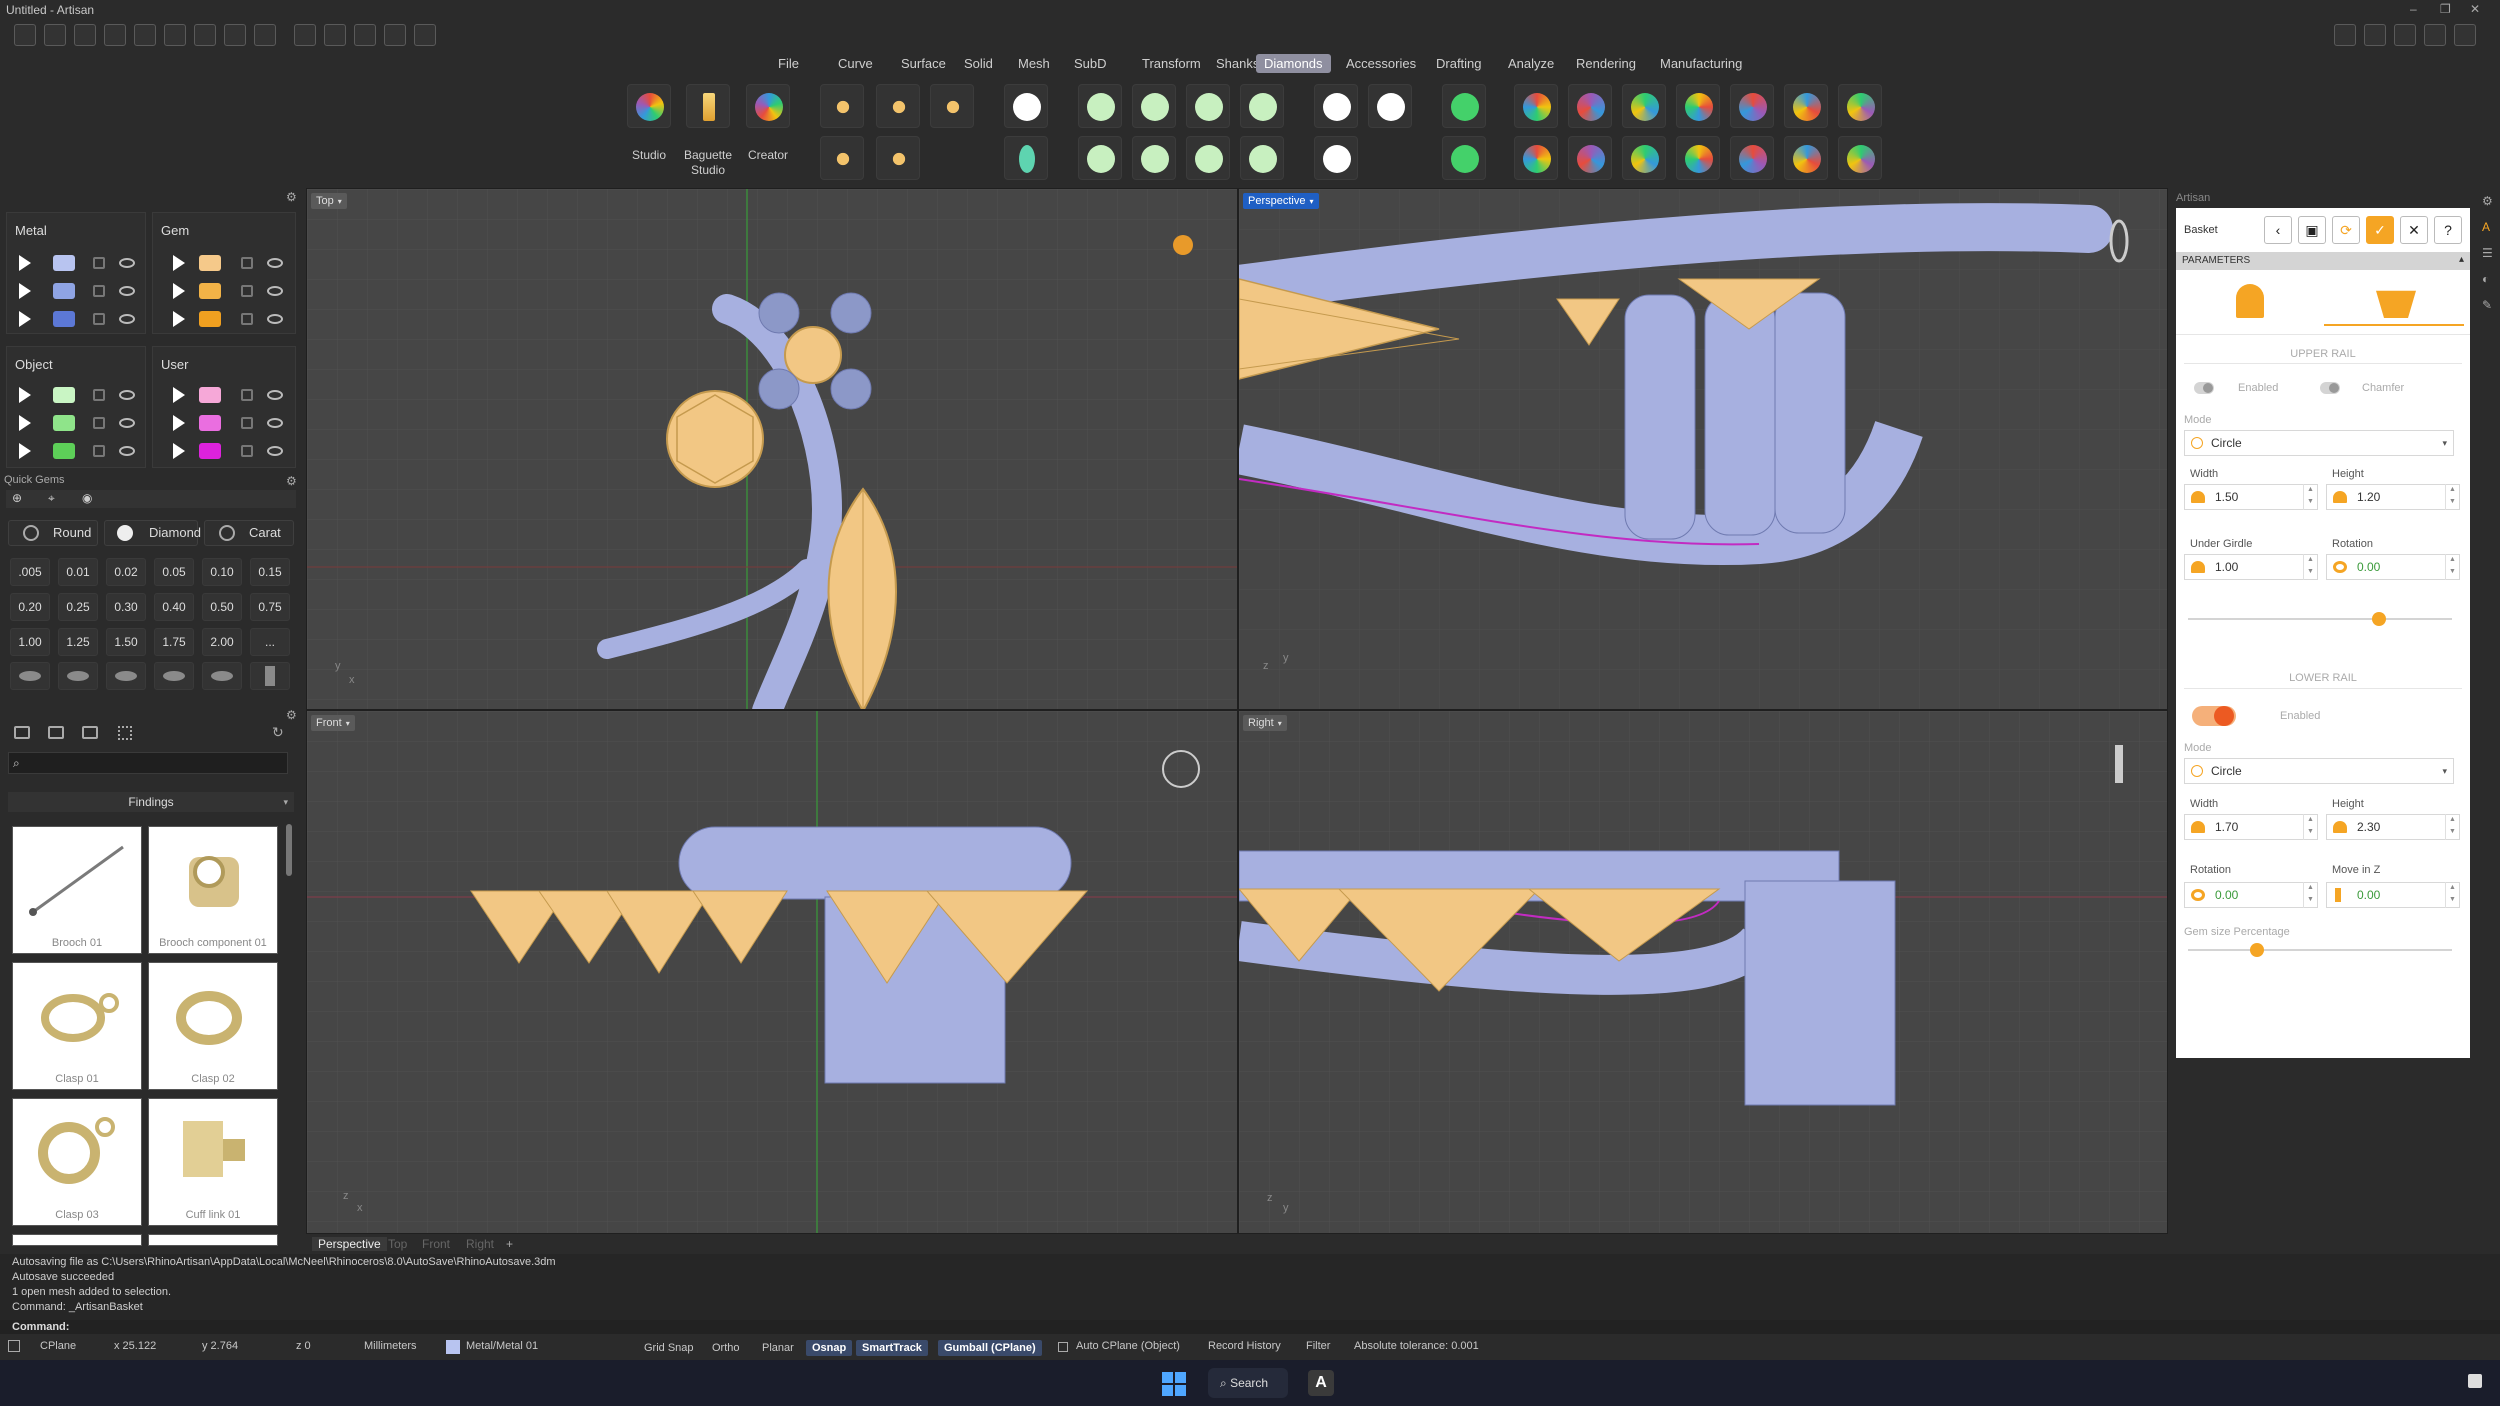 This screenshot has height=1406, width=2500. What do you see at coordinates (289, 850) in the screenshot?
I see `library-scrollbar` at bounding box center [289, 850].